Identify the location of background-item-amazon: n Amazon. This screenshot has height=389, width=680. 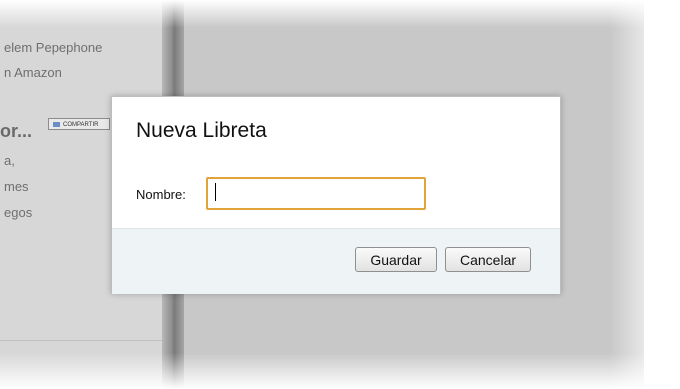
(33, 72).